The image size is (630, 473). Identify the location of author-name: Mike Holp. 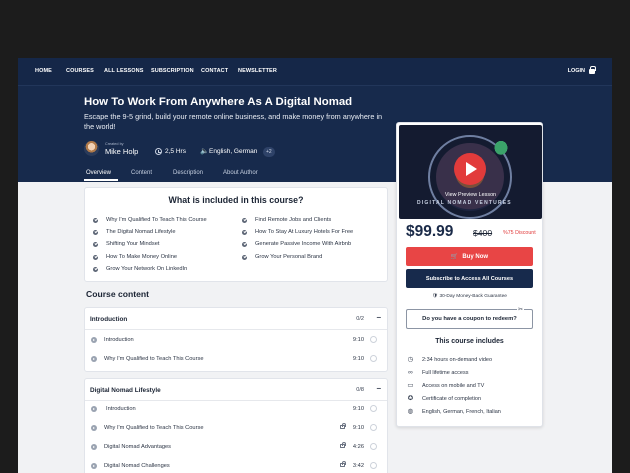
(121, 151).